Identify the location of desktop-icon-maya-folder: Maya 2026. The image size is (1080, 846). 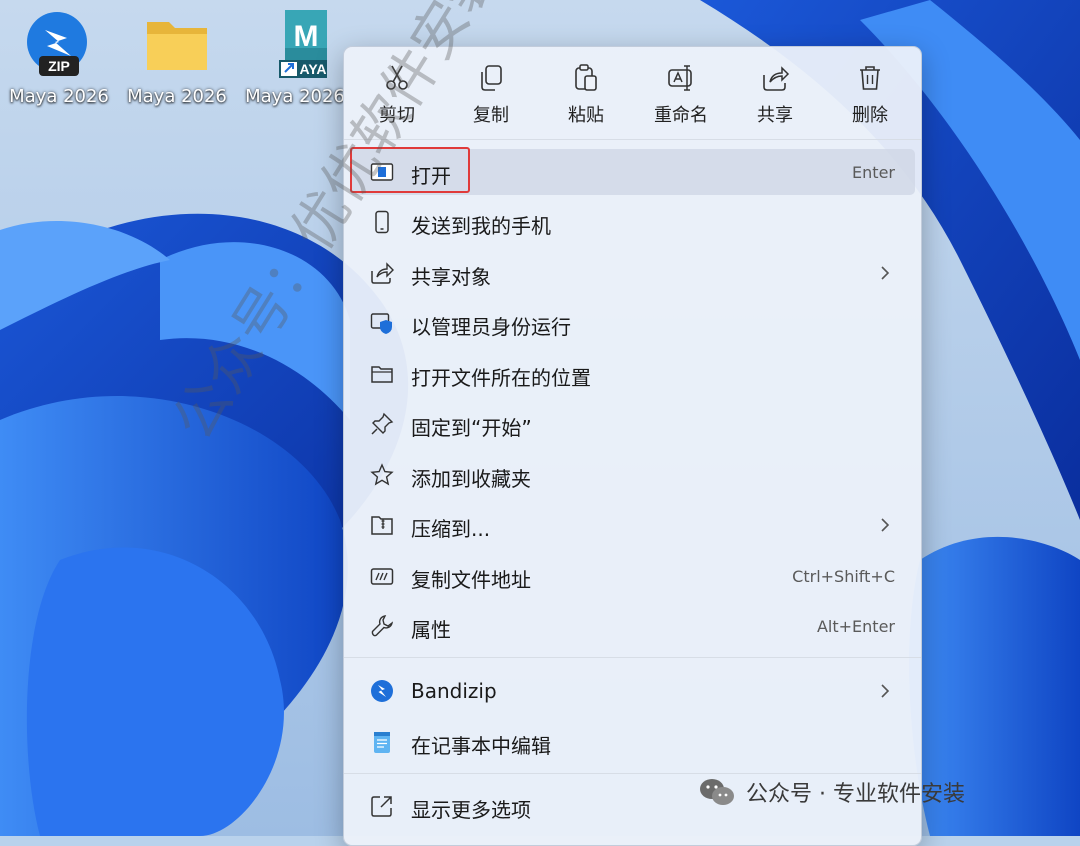
(177, 63).